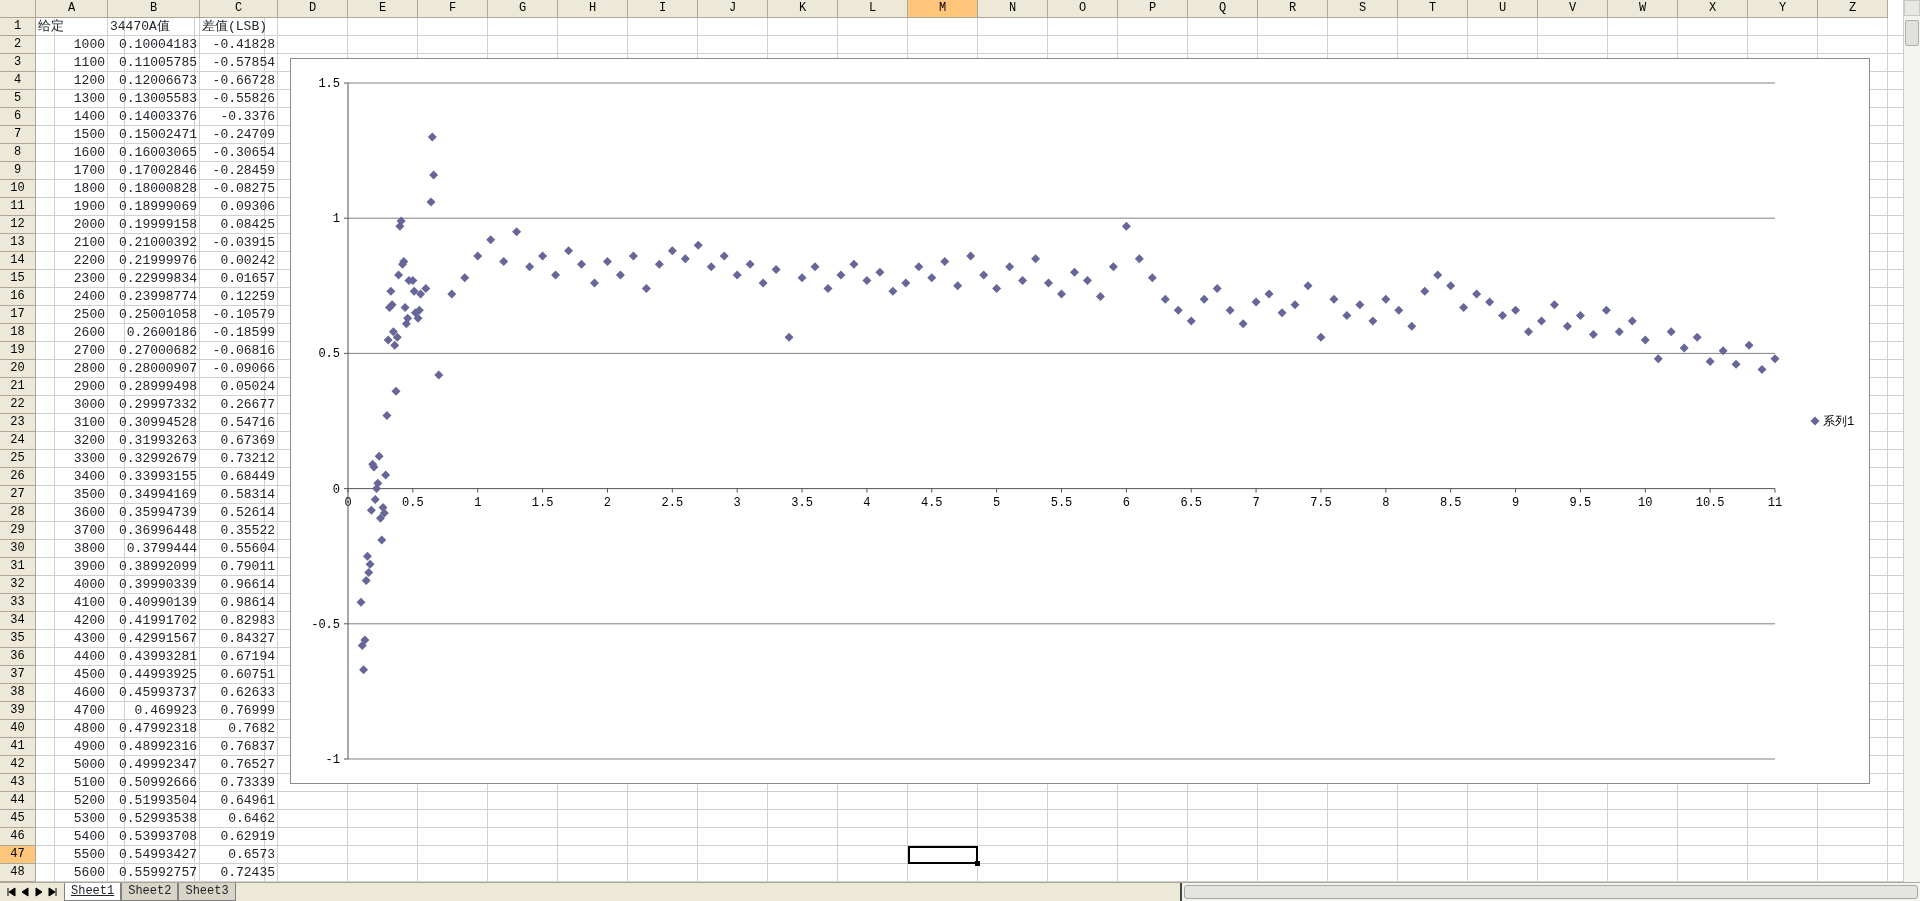  I want to click on column-header: C, so click(239, 9).